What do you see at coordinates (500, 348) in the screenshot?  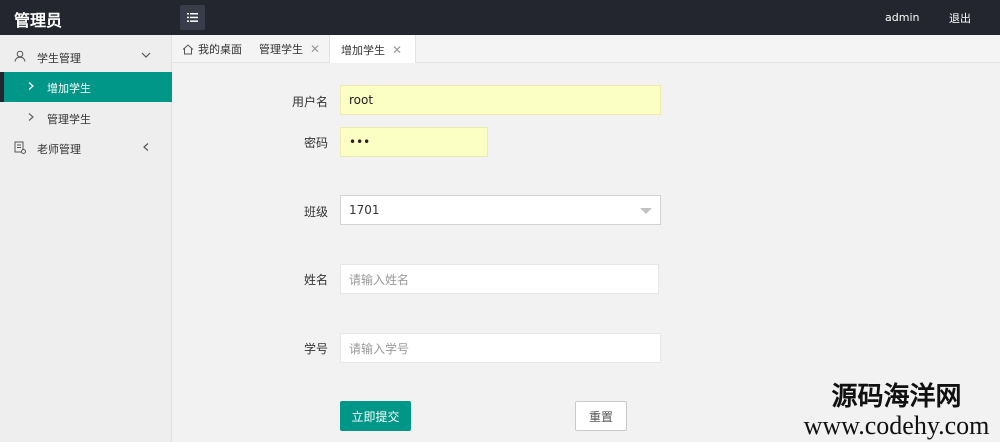 I see `student-no-input: 请输入学号` at bounding box center [500, 348].